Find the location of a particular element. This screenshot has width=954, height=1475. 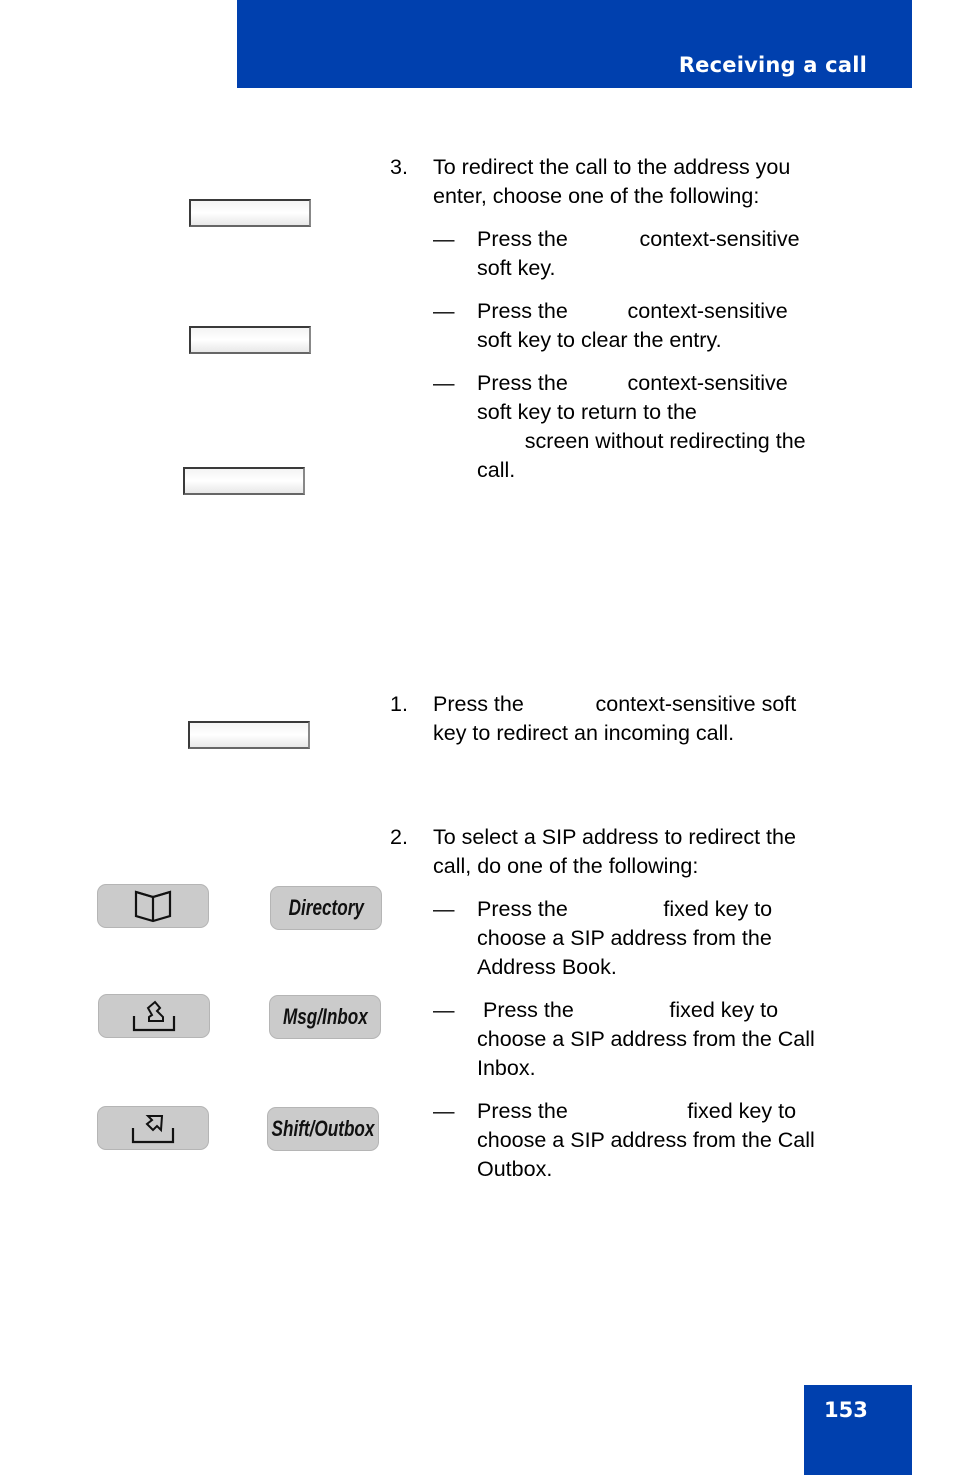

text-line: Outbox. is located at coordinates (515, 1169).